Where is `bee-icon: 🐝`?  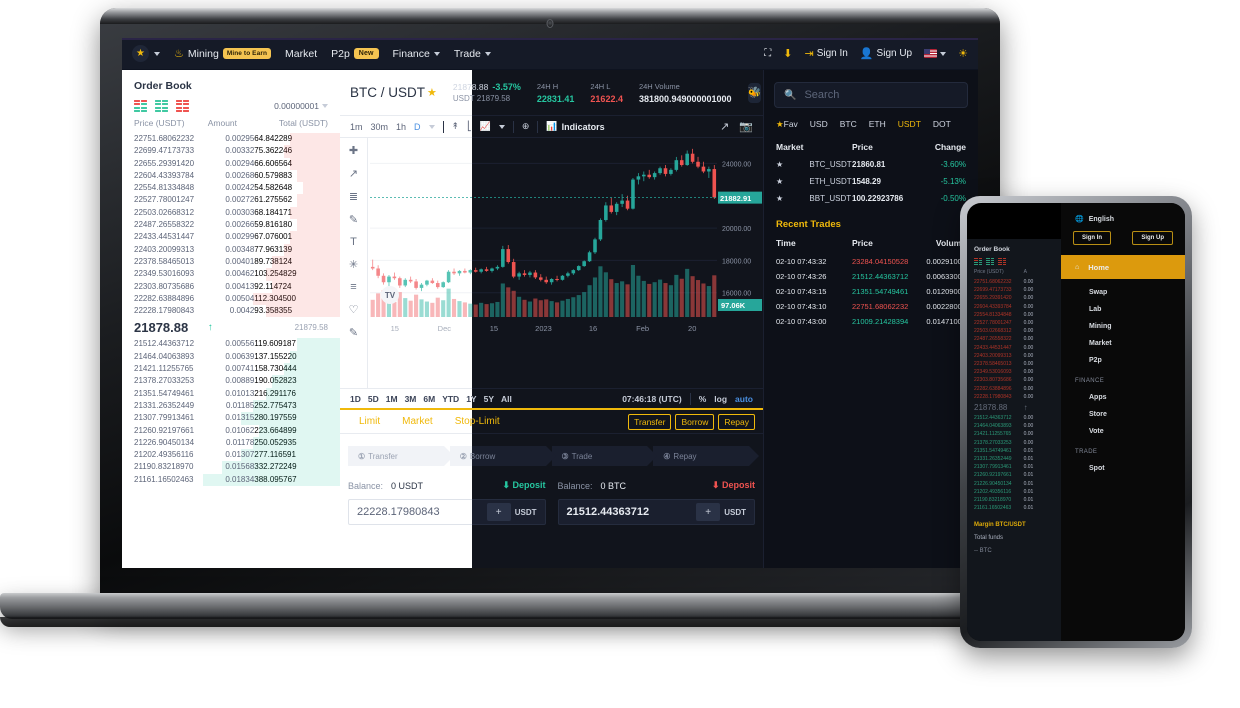 bee-icon: 🐝 is located at coordinates (754, 92).